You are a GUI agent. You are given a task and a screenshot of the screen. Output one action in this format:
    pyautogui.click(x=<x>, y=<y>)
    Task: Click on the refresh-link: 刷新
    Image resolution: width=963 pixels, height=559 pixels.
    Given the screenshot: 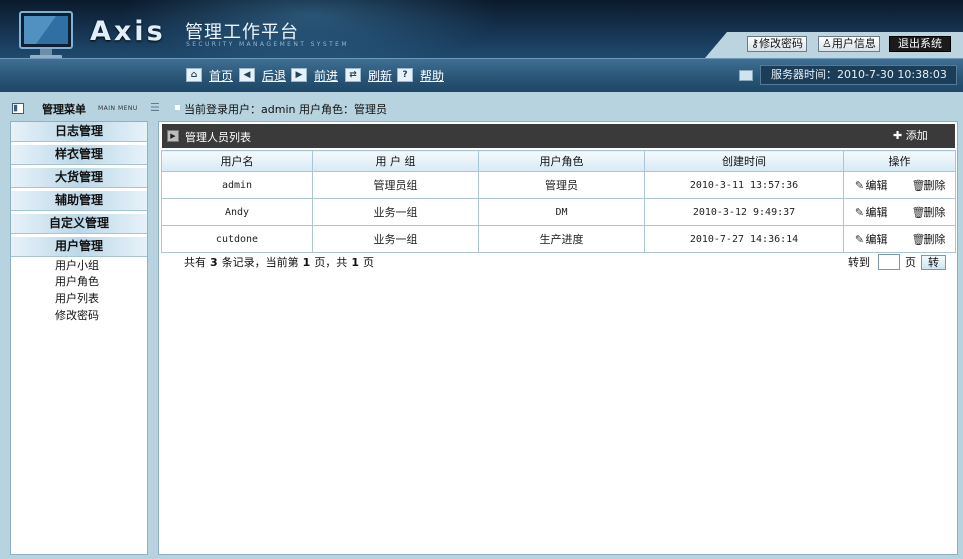 What is the action you would take?
    pyautogui.click(x=380, y=76)
    